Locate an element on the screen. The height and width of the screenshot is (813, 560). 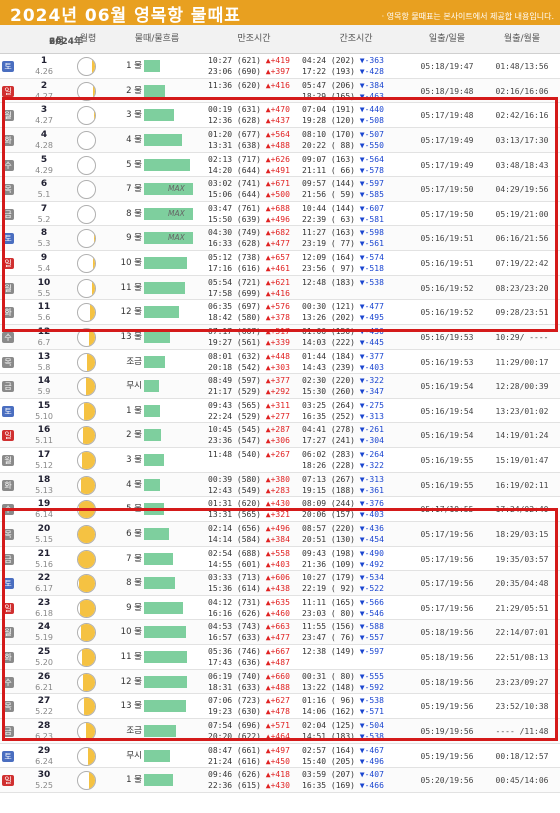
low-tide: 09:43 (198) ▼-490 21:36 (109) ▼-492 is located at coordinates (356, 559).